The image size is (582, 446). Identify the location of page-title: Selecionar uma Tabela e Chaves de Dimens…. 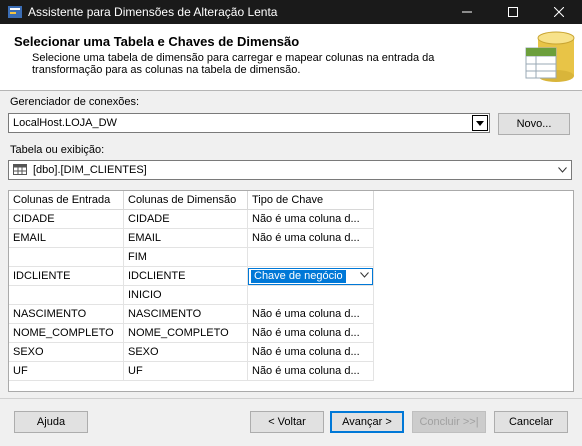
(157, 41).